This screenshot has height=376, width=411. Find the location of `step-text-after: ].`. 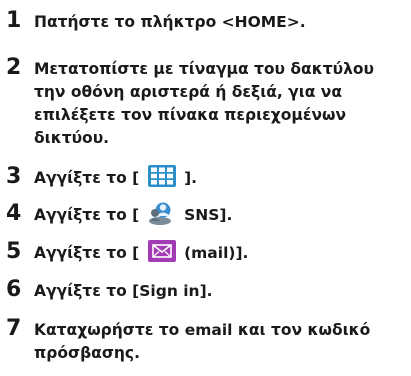

step-text-after: ]. is located at coordinates (191, 178).